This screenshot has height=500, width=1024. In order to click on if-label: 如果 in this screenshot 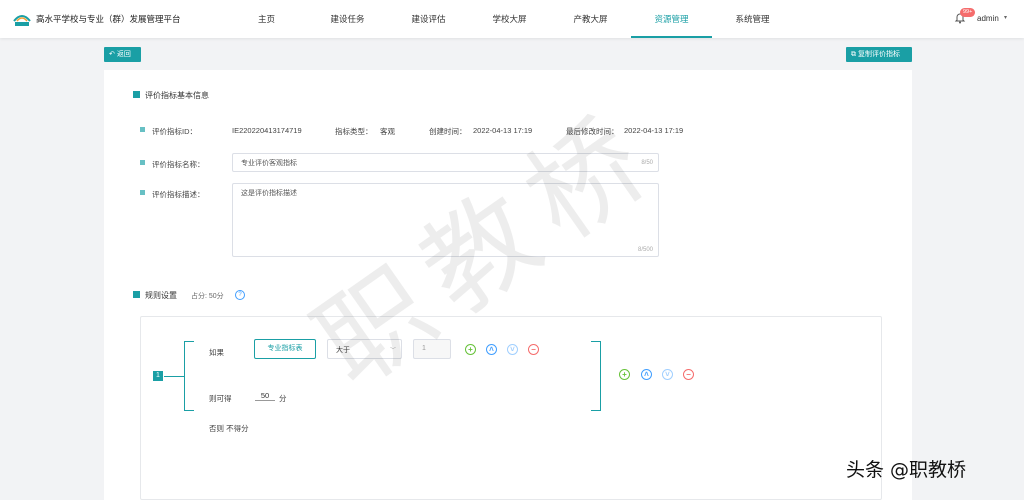, I will do `click(216, 352)`.